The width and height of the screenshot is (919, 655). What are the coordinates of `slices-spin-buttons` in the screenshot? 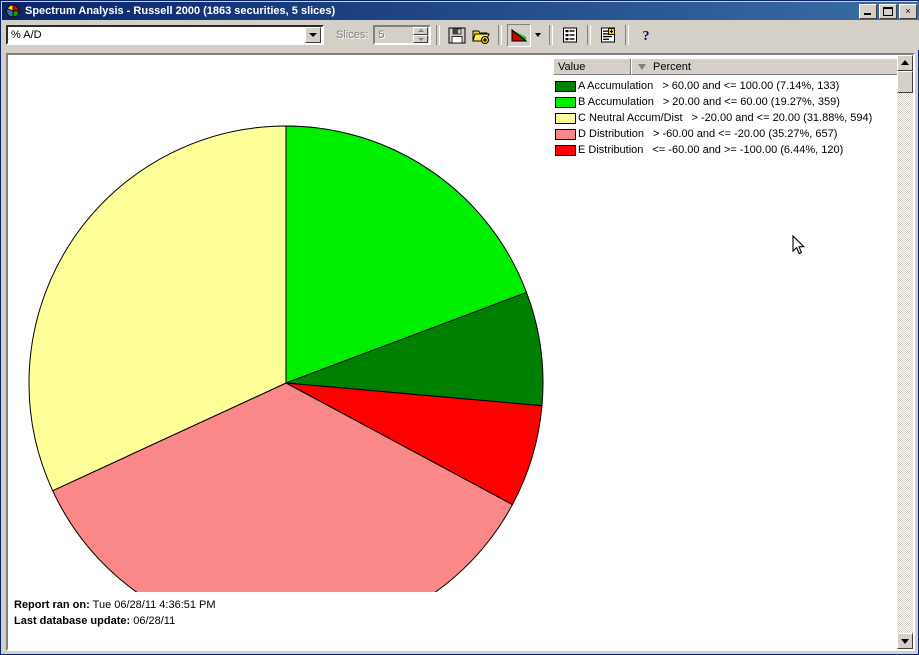 It's located at (421, 35).